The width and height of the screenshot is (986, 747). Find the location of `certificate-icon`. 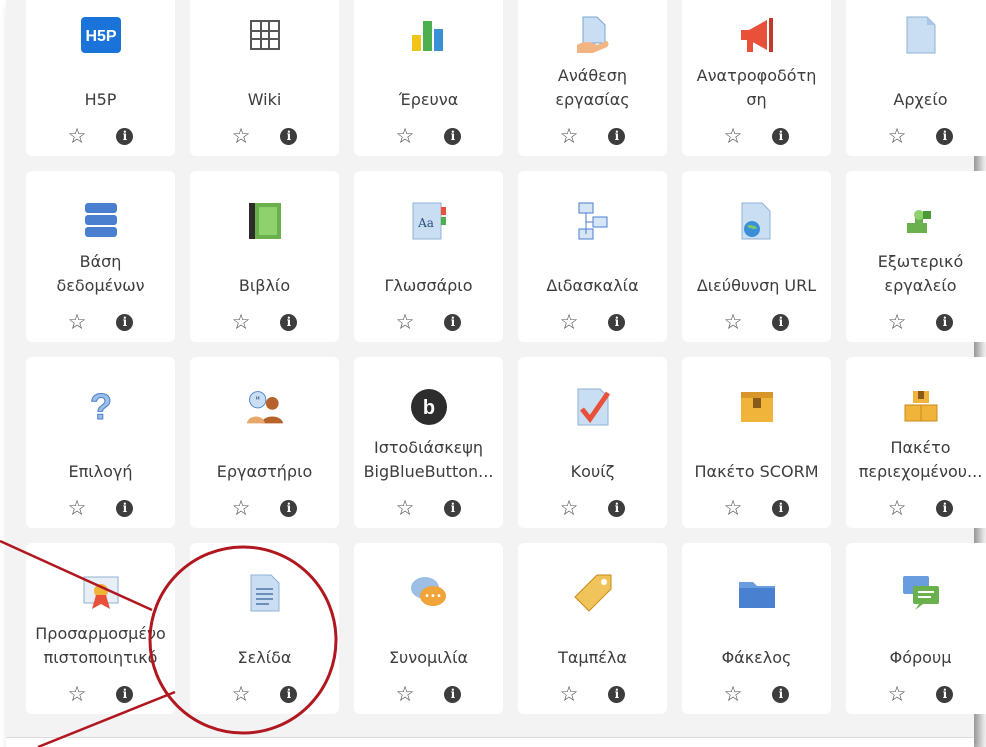

certificate-icon is located at coordinates (101, 593).